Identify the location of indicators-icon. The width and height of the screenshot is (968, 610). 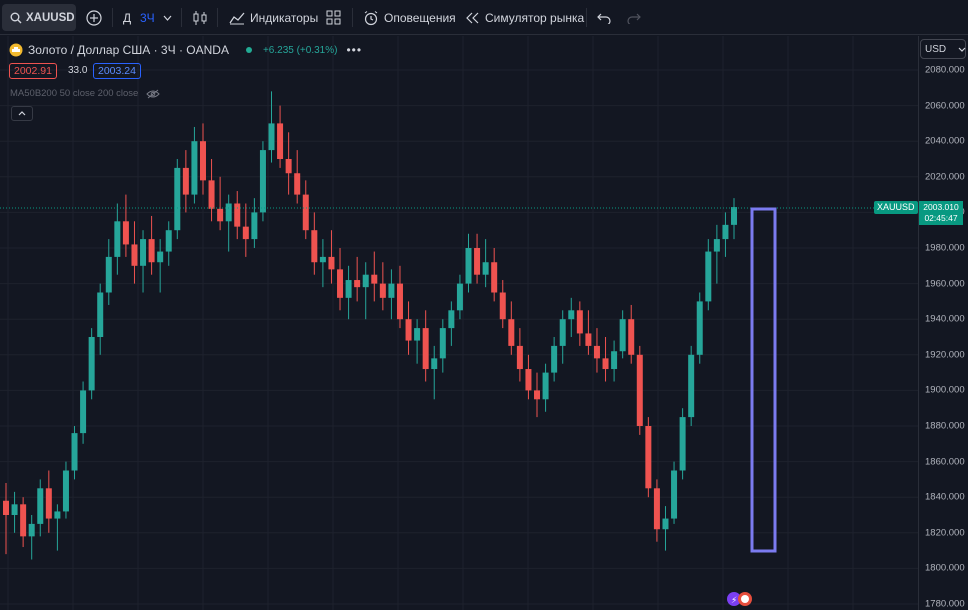
(237, 18).